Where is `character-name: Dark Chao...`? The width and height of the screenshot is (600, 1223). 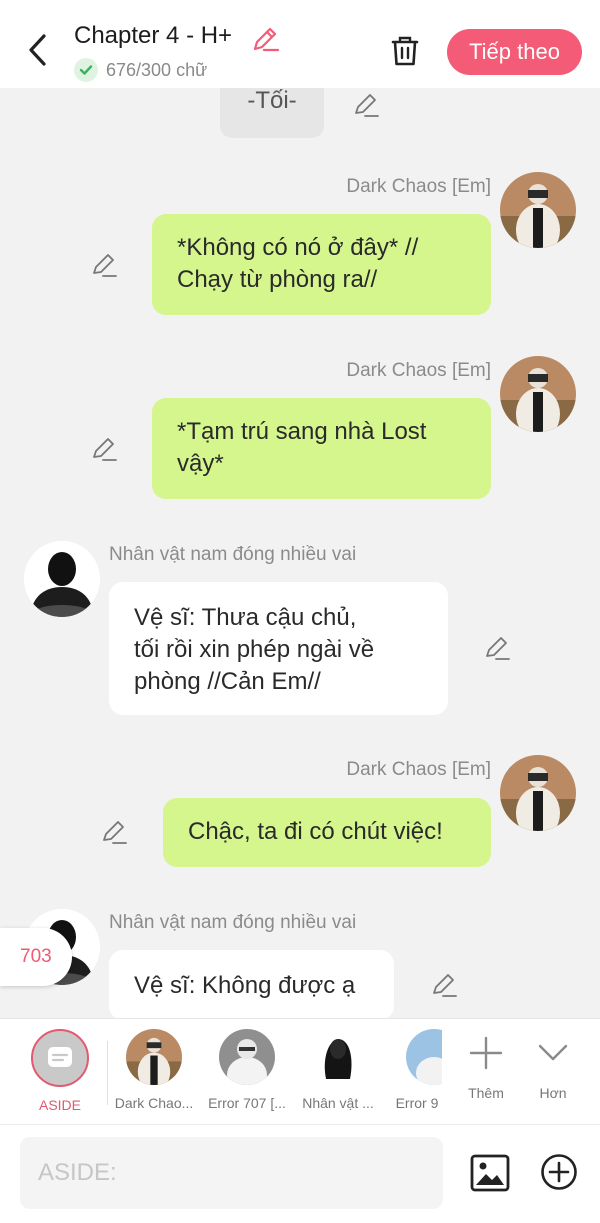
character-name: Dark Chao... is located at coordinates (154, 1103).